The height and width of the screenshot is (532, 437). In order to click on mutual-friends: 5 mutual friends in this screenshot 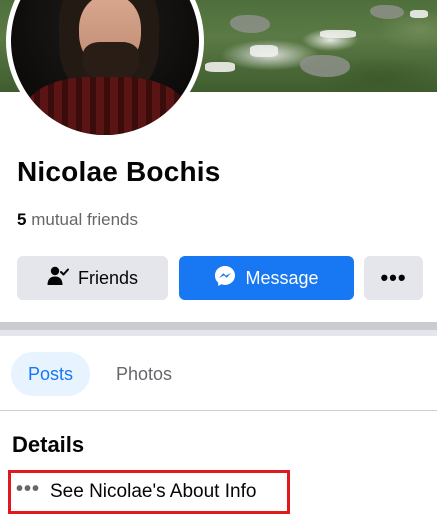, I will do `click(77, 220)`.